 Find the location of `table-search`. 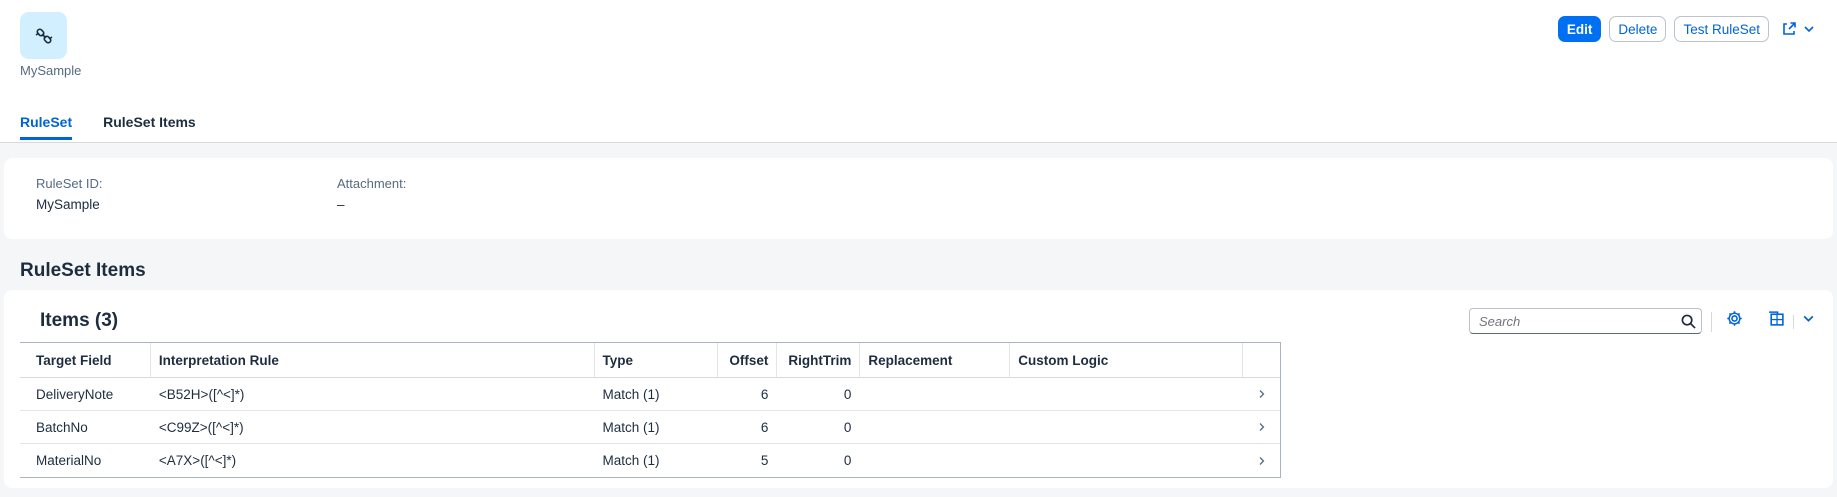

table-search is located at coordinates (1585, 321).